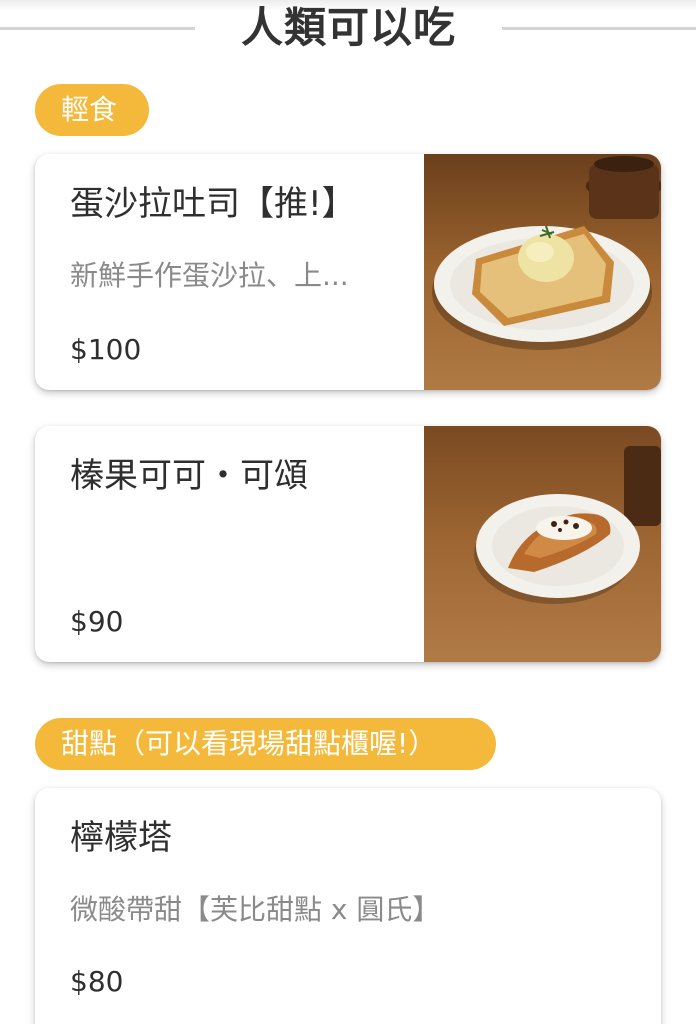  What do you see at coordinates (97, 981) in the screenshot?
I see `item-price: $80` at bounding box center [97, 981].